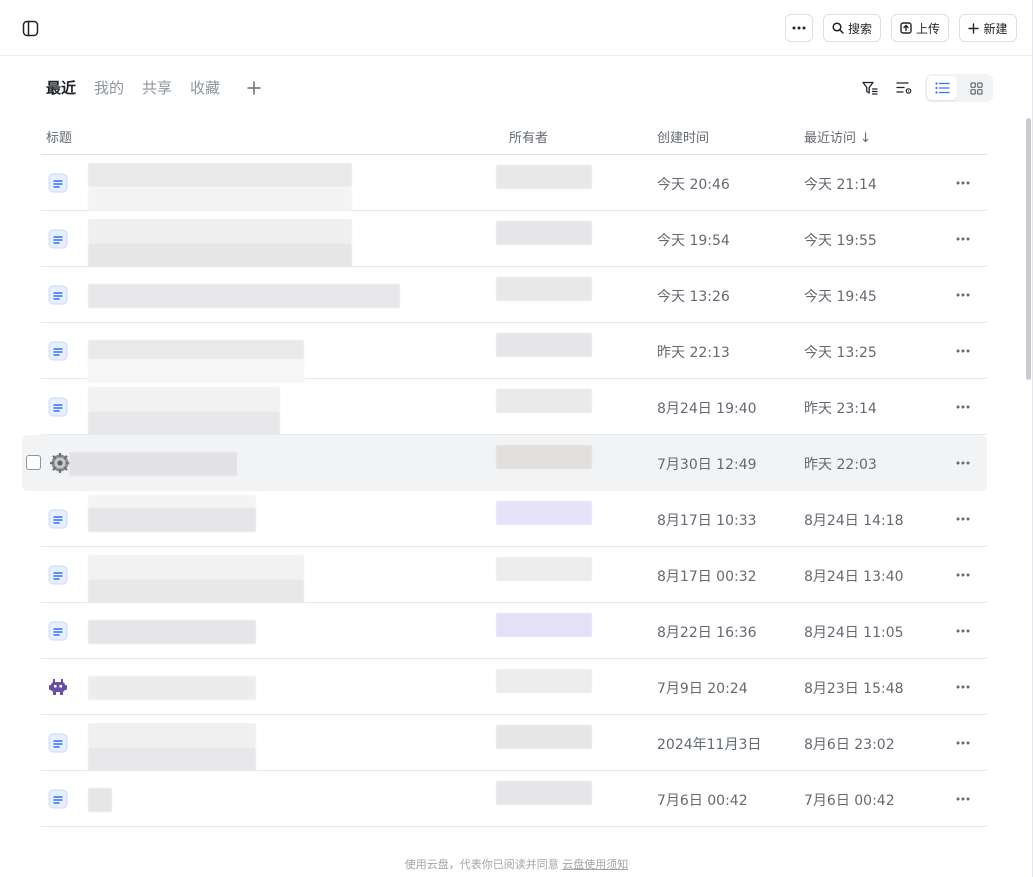  I want to click on table-row: 7月6日 00:42 7月6日 00:42, so click(514, 799).